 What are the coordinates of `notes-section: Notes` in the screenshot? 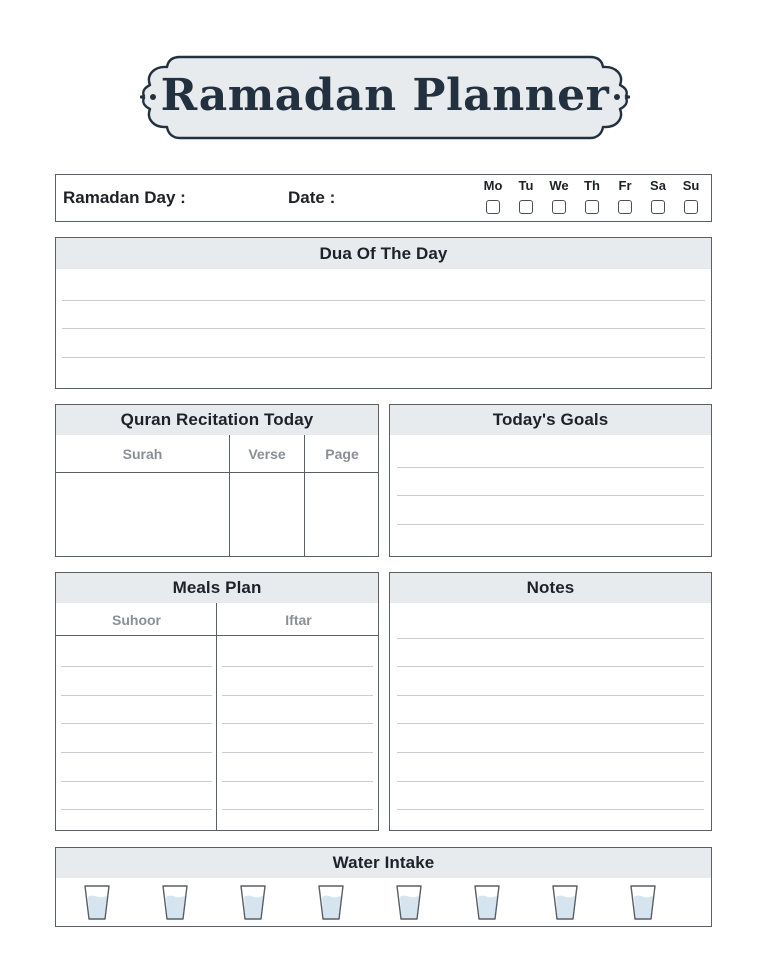 It's located at (550, 701).